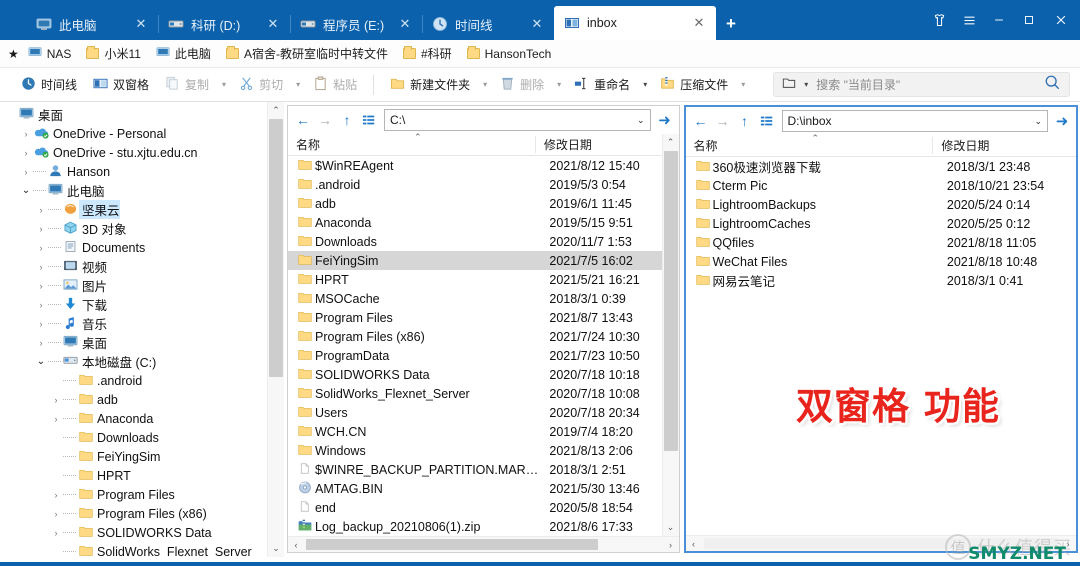 This screenshot has height=566, width=1080. What do you see at coordinates (144, 494) in the screenshot?
I see `sidebar-item-20: › Program Files` at bounding box center [144, 494].